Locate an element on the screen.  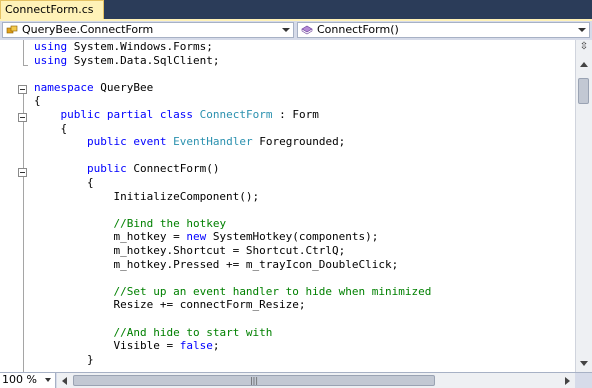
code-line: namespace QueryBee is located at coordinates (93, 88).